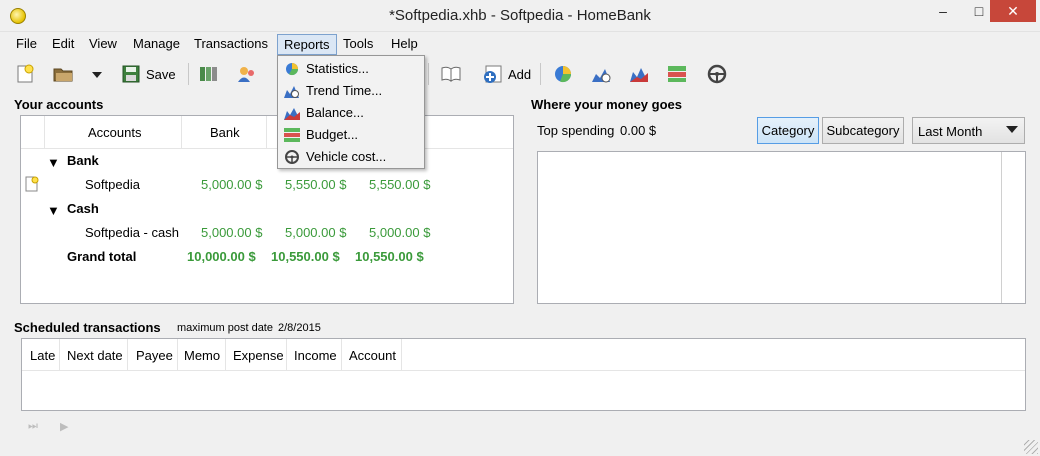  I want to click on add-transaction-button: Add, so click(506, 74).